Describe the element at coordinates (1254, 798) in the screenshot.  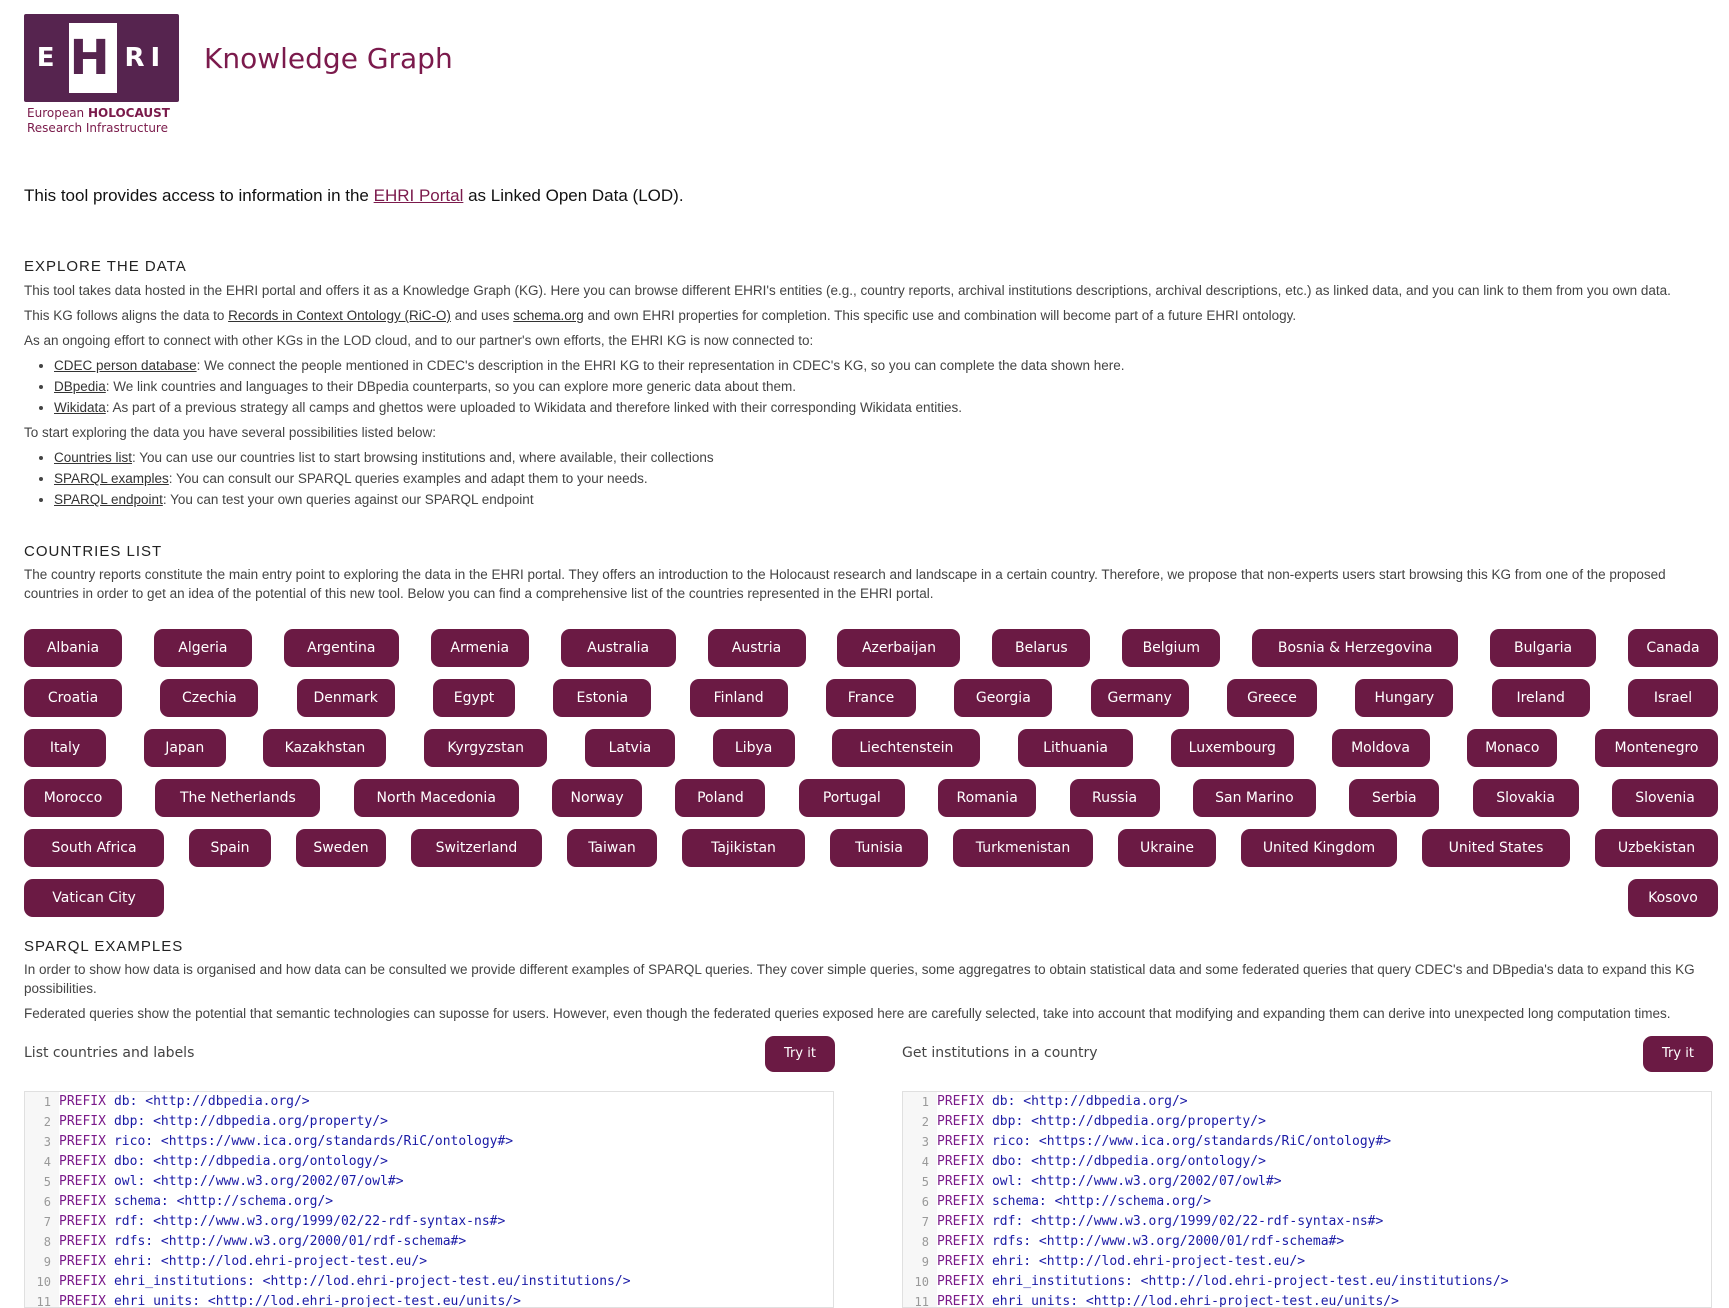
I see `country-button-san-marino: San Marino` at that location.